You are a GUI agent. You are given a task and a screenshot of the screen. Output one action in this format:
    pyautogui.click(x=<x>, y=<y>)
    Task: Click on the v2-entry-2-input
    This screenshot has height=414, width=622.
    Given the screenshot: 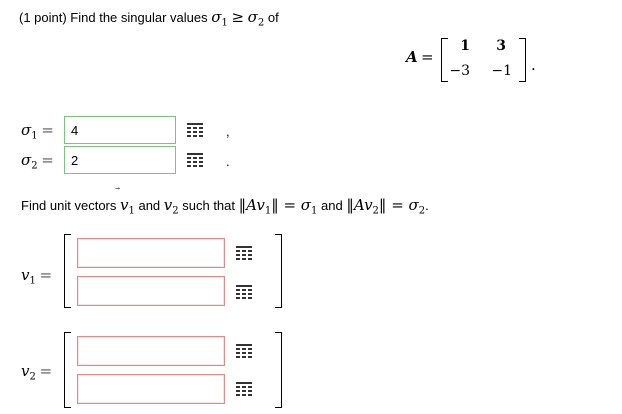 What is the action you would take?
    pyautogui.click(x=151, y=389)
    